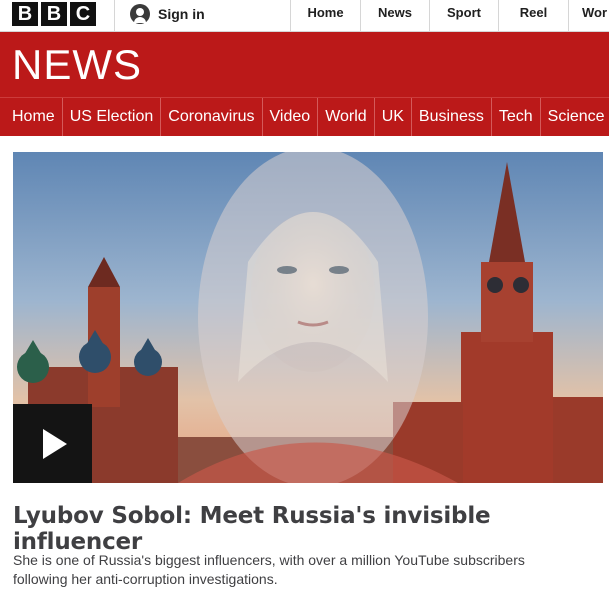 The image size is (609, 597). What do you see at coordinates (394, 15) in the screenshot?
I see `global-nav-news: News` at bounding box center [394, 15].